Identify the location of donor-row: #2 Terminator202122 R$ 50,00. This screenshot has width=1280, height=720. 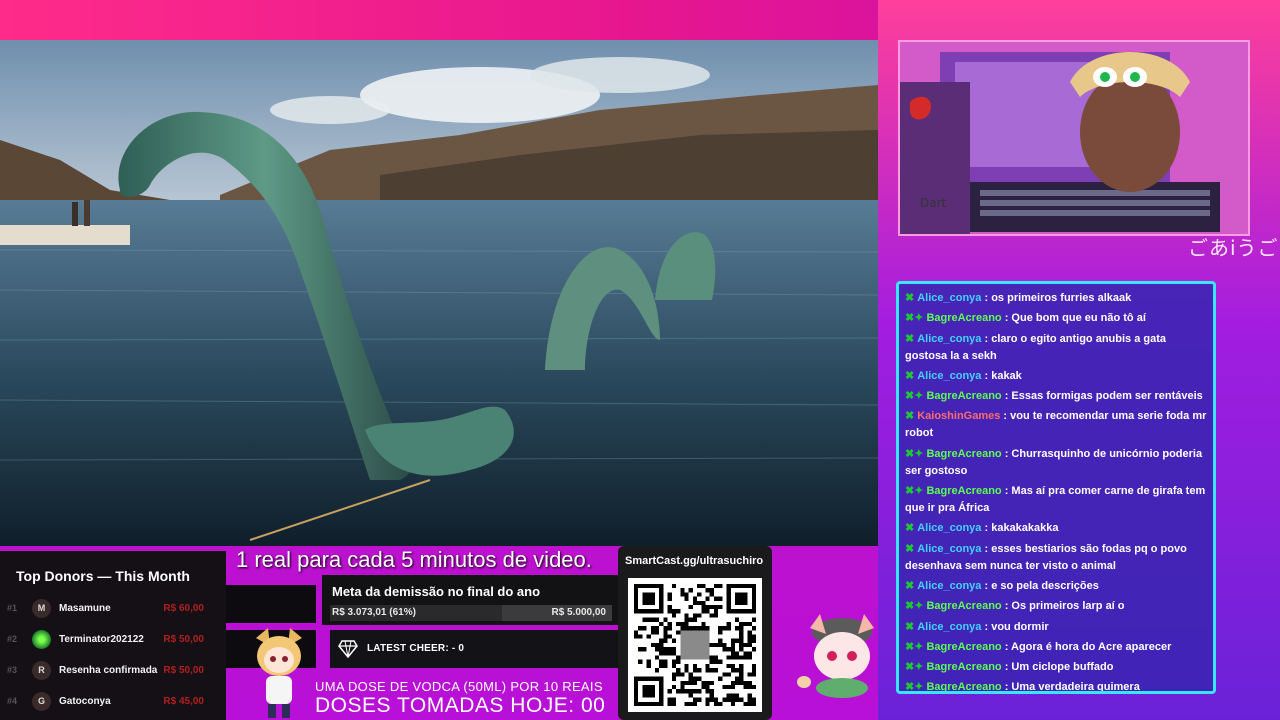
(113, 640).